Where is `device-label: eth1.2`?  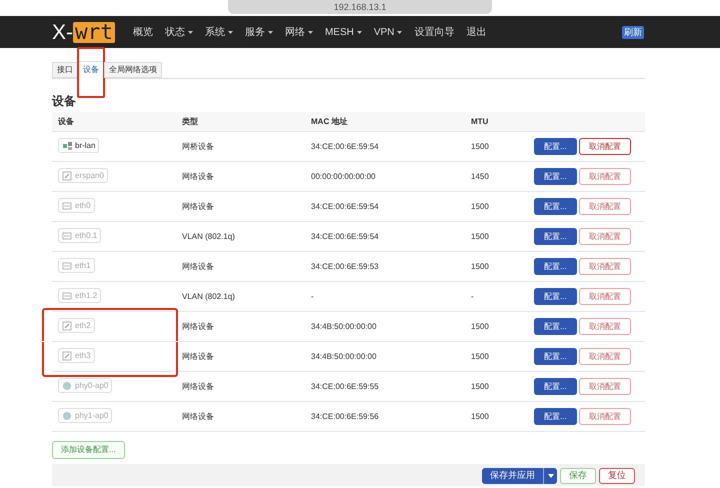
device-label: eth1.2 is located at coordinates (80, 296).